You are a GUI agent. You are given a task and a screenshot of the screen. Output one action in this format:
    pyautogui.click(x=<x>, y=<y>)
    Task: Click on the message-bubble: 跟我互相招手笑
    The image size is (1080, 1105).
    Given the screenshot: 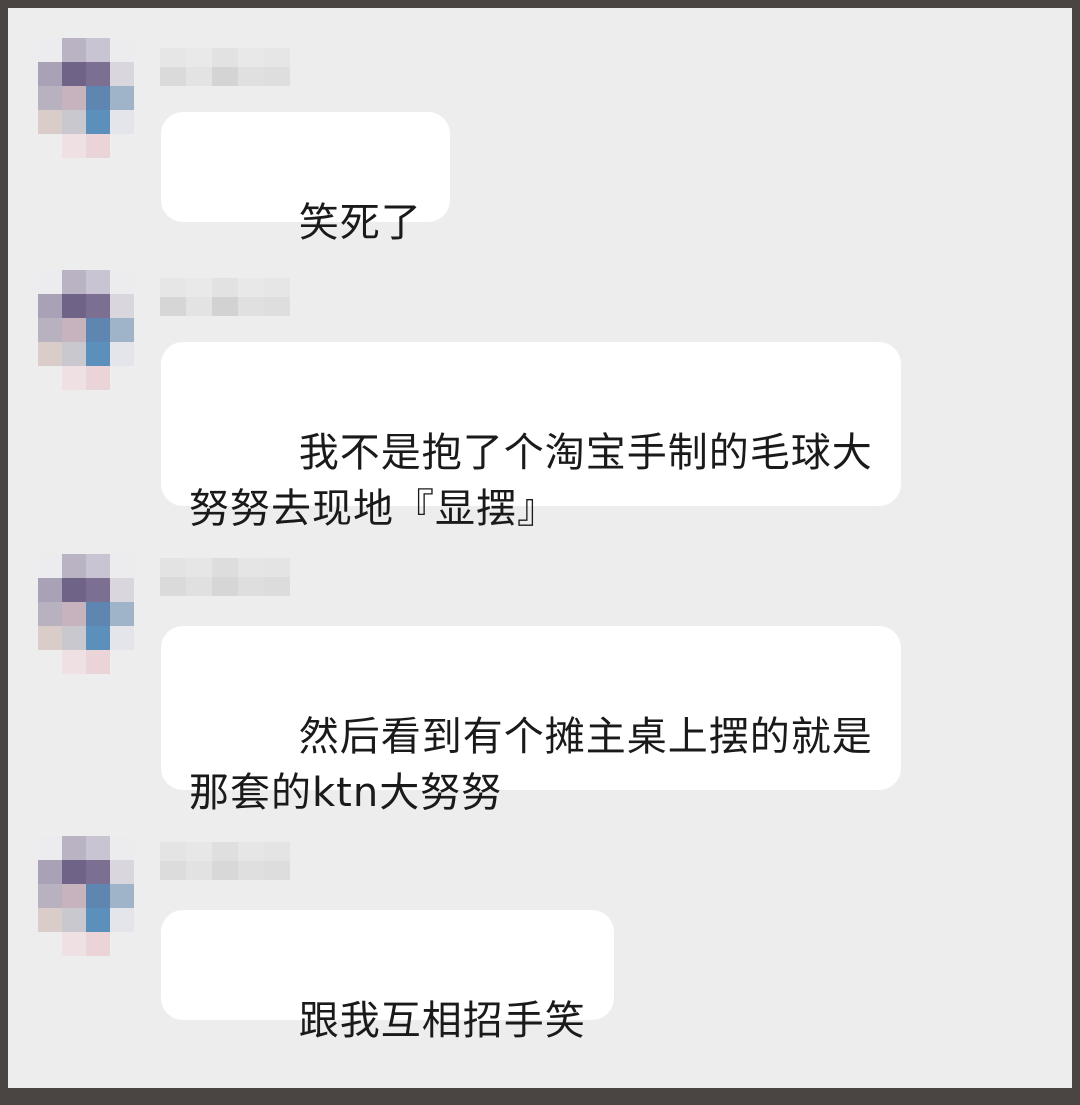 What is the action you would take?
    pyautogui.click(x=387, y=977)
    